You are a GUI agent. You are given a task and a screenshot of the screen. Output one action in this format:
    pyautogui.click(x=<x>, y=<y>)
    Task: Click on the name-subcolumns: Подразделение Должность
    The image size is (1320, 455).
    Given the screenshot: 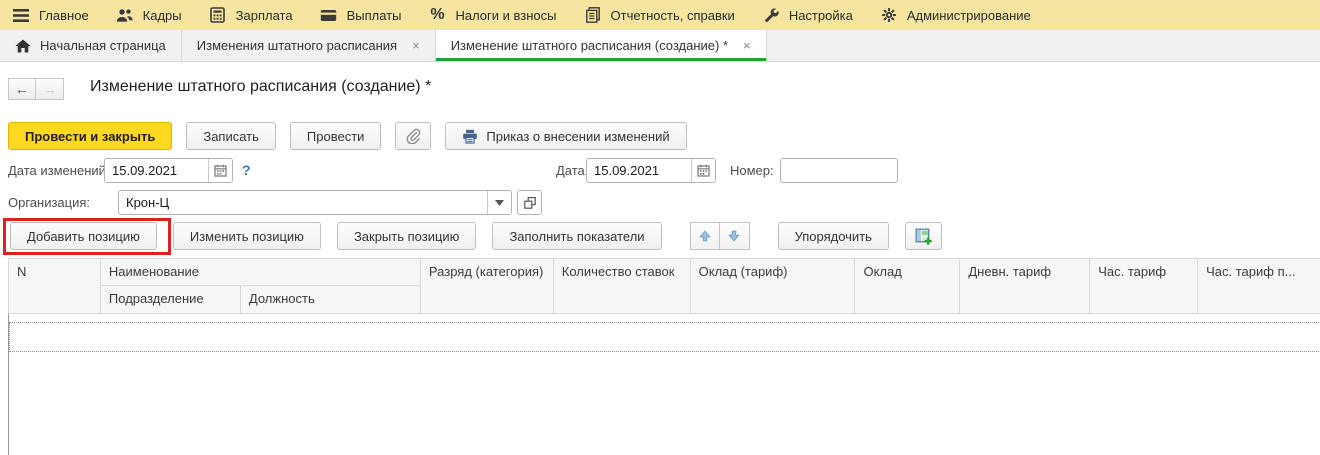 What is the action you would take?
    pyautogui.click(x=261, y=299)
    